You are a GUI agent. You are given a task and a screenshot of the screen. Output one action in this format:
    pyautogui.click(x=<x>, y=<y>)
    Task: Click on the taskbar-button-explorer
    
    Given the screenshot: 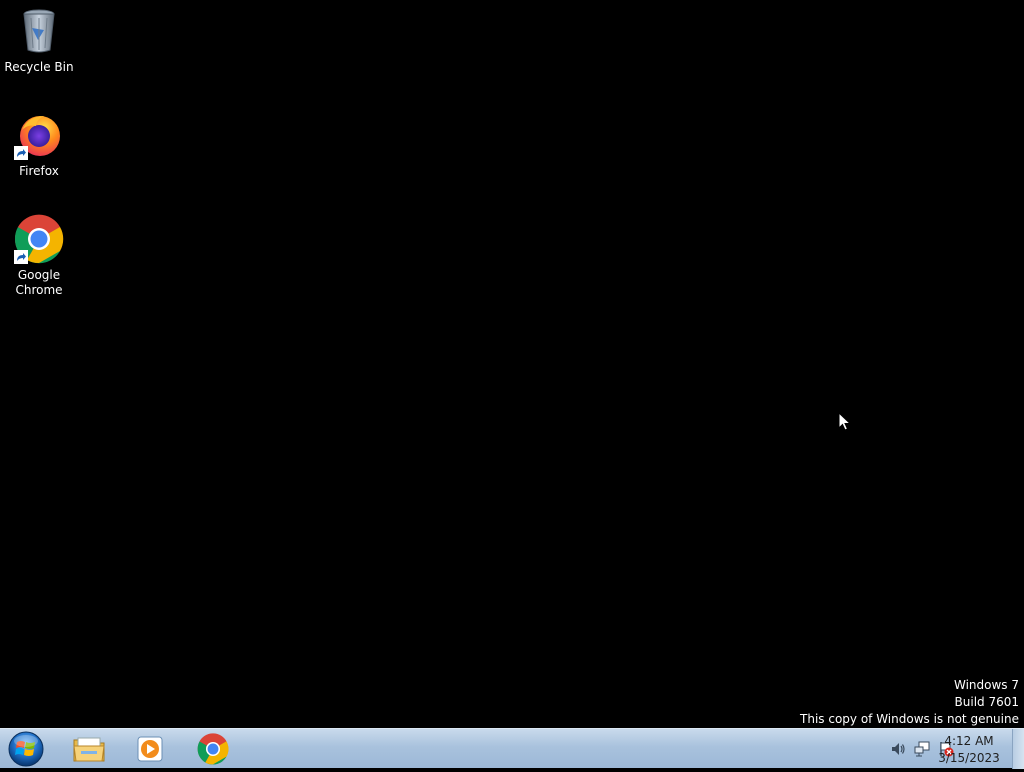 What is the action you would take?
    pyautogui.click(x=89, y=749)
    